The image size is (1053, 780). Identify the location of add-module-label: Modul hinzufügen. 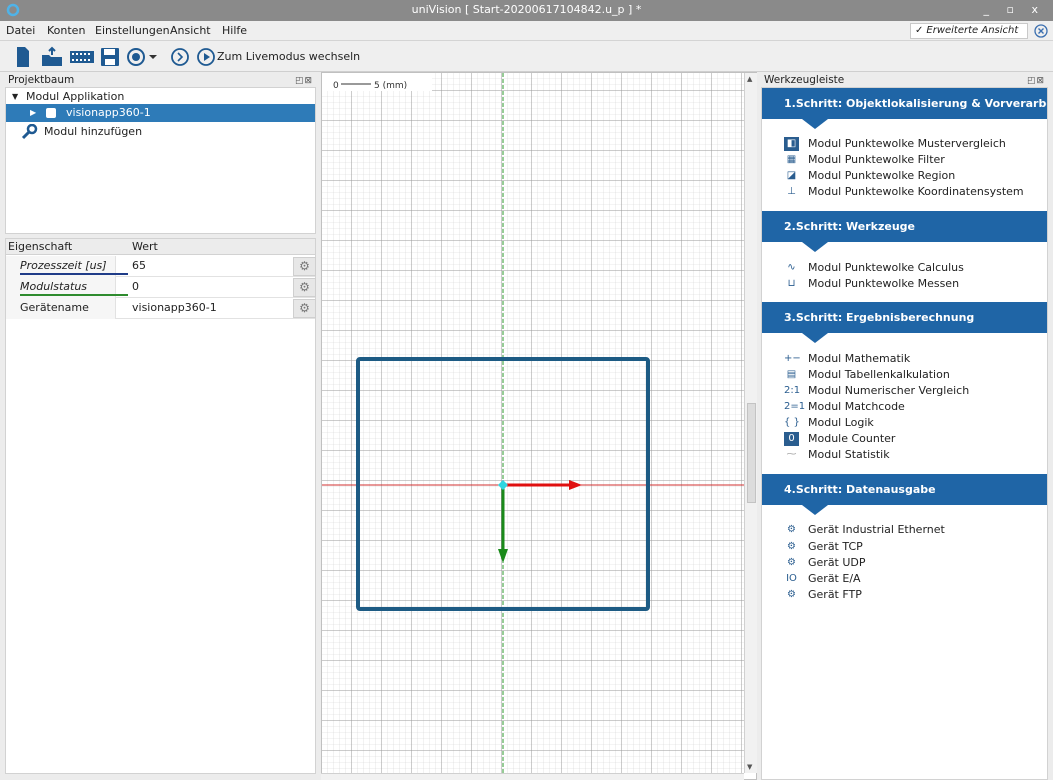
(93, 131).